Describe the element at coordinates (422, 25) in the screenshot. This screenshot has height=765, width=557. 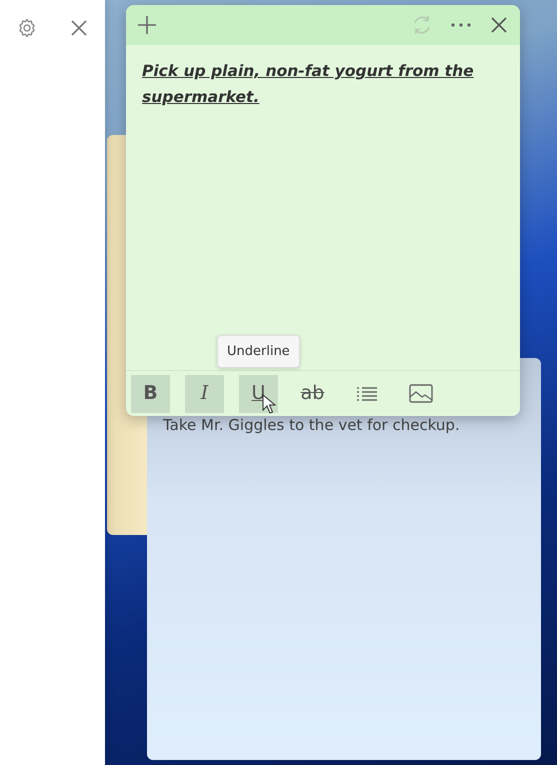
I see `sync-icon` at that location.